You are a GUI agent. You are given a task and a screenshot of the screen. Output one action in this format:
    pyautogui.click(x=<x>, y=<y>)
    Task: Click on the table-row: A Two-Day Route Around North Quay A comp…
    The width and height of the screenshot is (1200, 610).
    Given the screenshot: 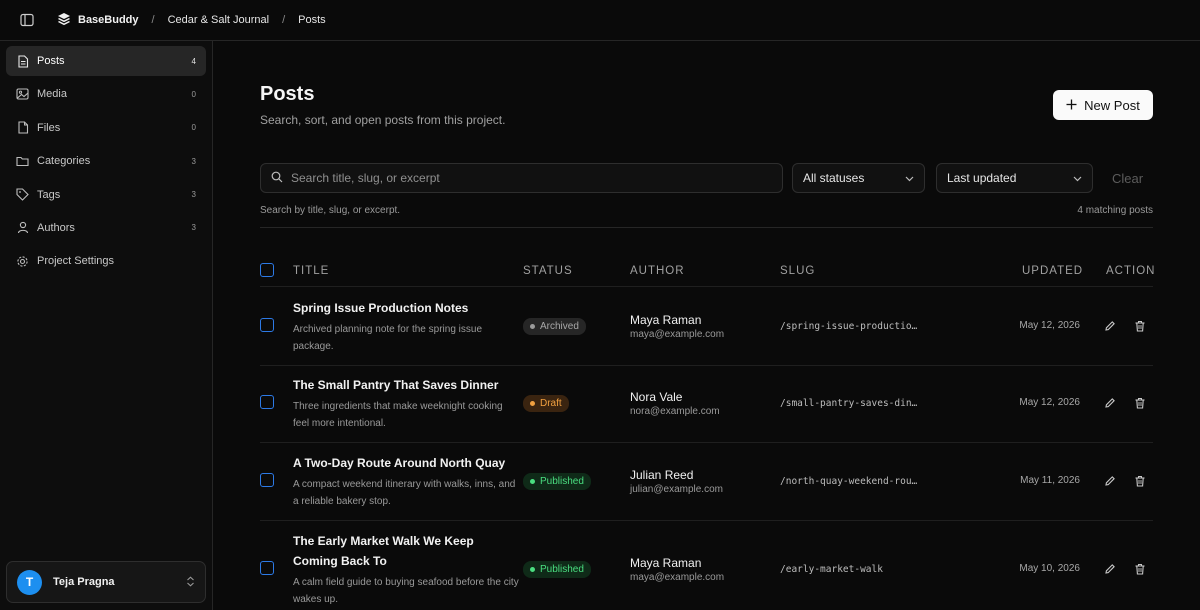 What is the action you would take?
    pyautogui.click(x=706, y=482)
    